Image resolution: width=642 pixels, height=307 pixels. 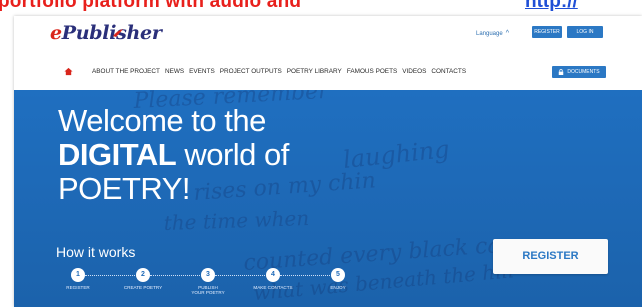 I want to click on language-label: Language, so click(x=489, y=34).